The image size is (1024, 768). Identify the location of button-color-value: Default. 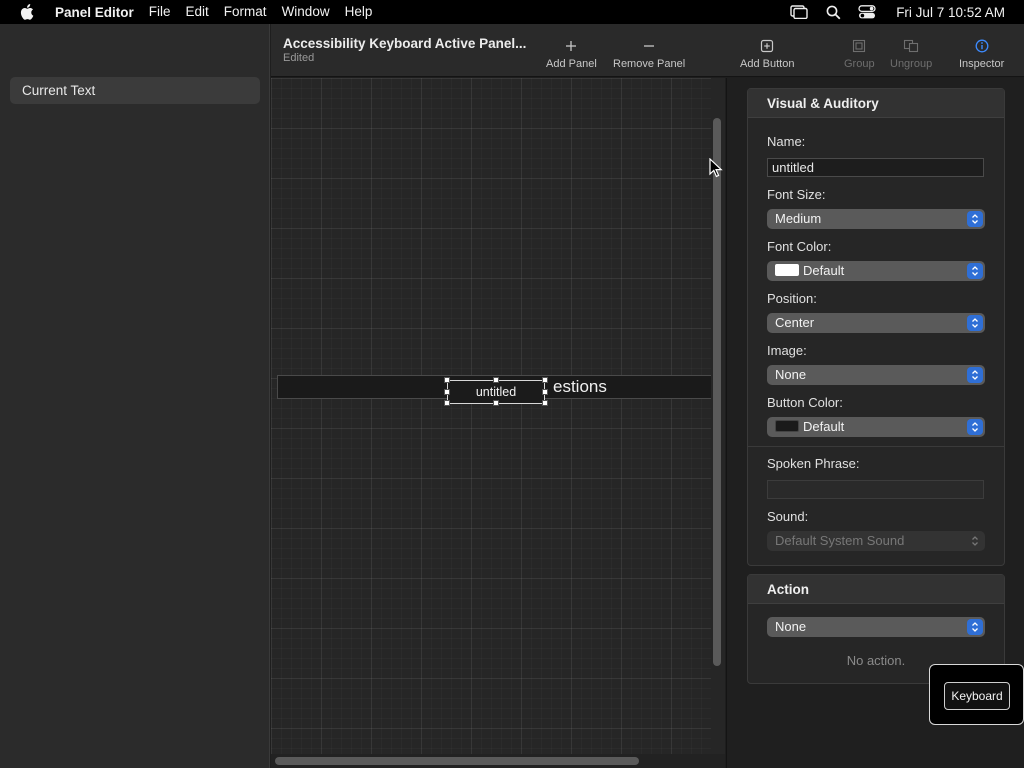
(824, 426).